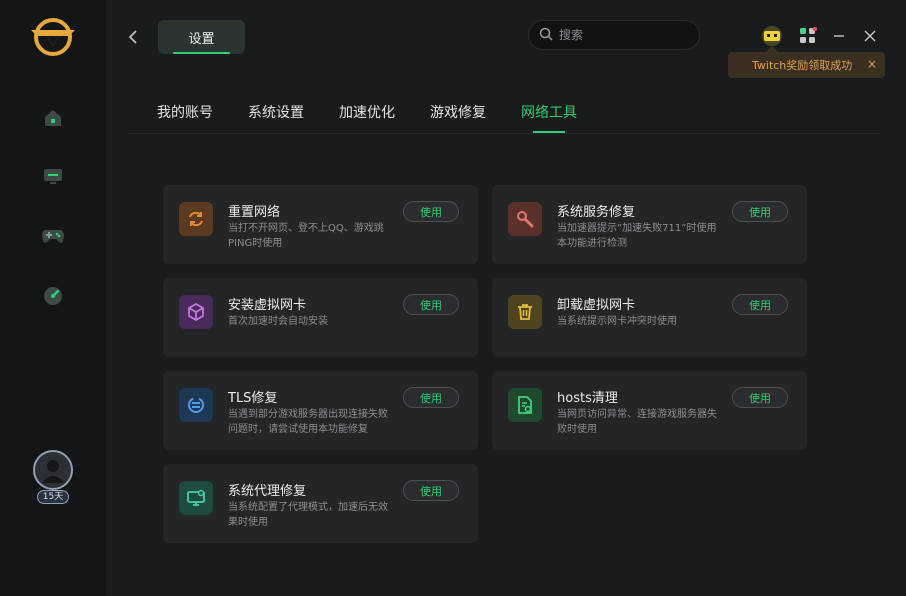  I want to click on tool-title: 重置网络, so click(254, 212).